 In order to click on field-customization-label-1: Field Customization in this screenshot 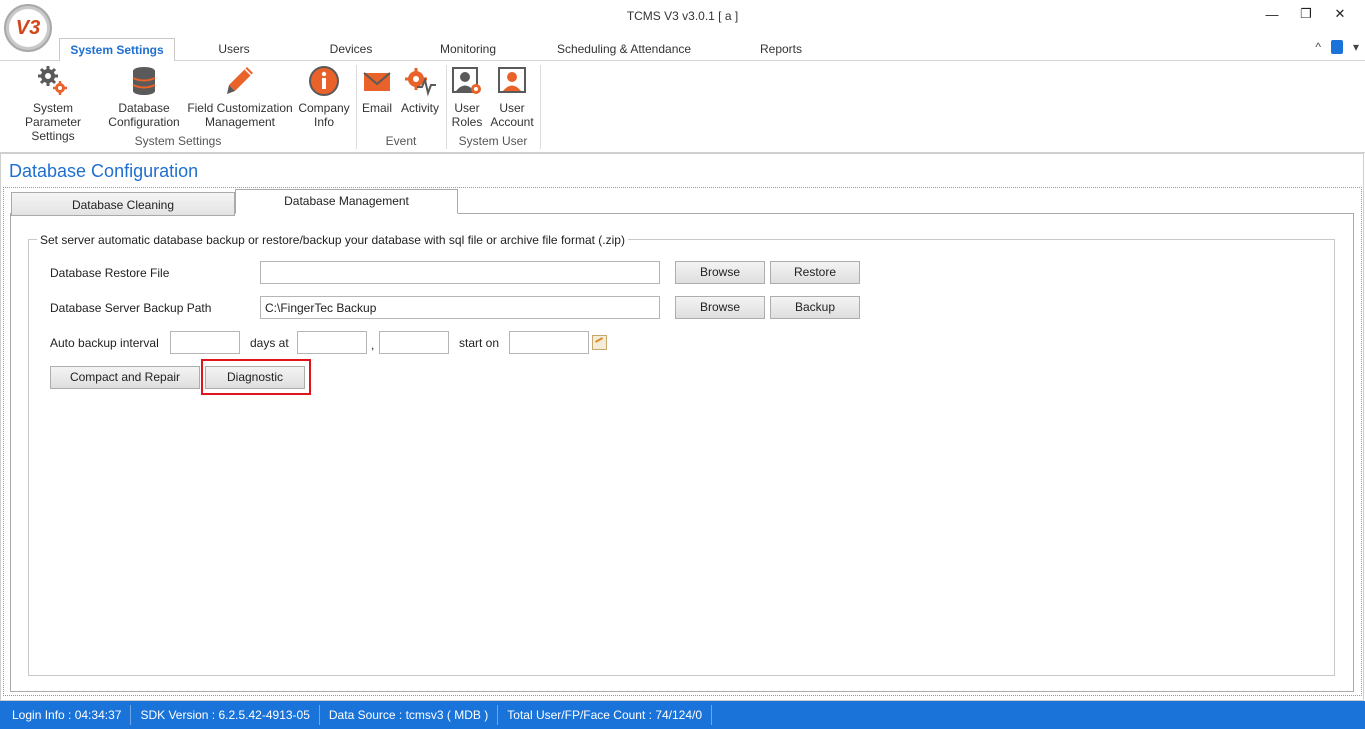, I will do `click(240, 108)`.